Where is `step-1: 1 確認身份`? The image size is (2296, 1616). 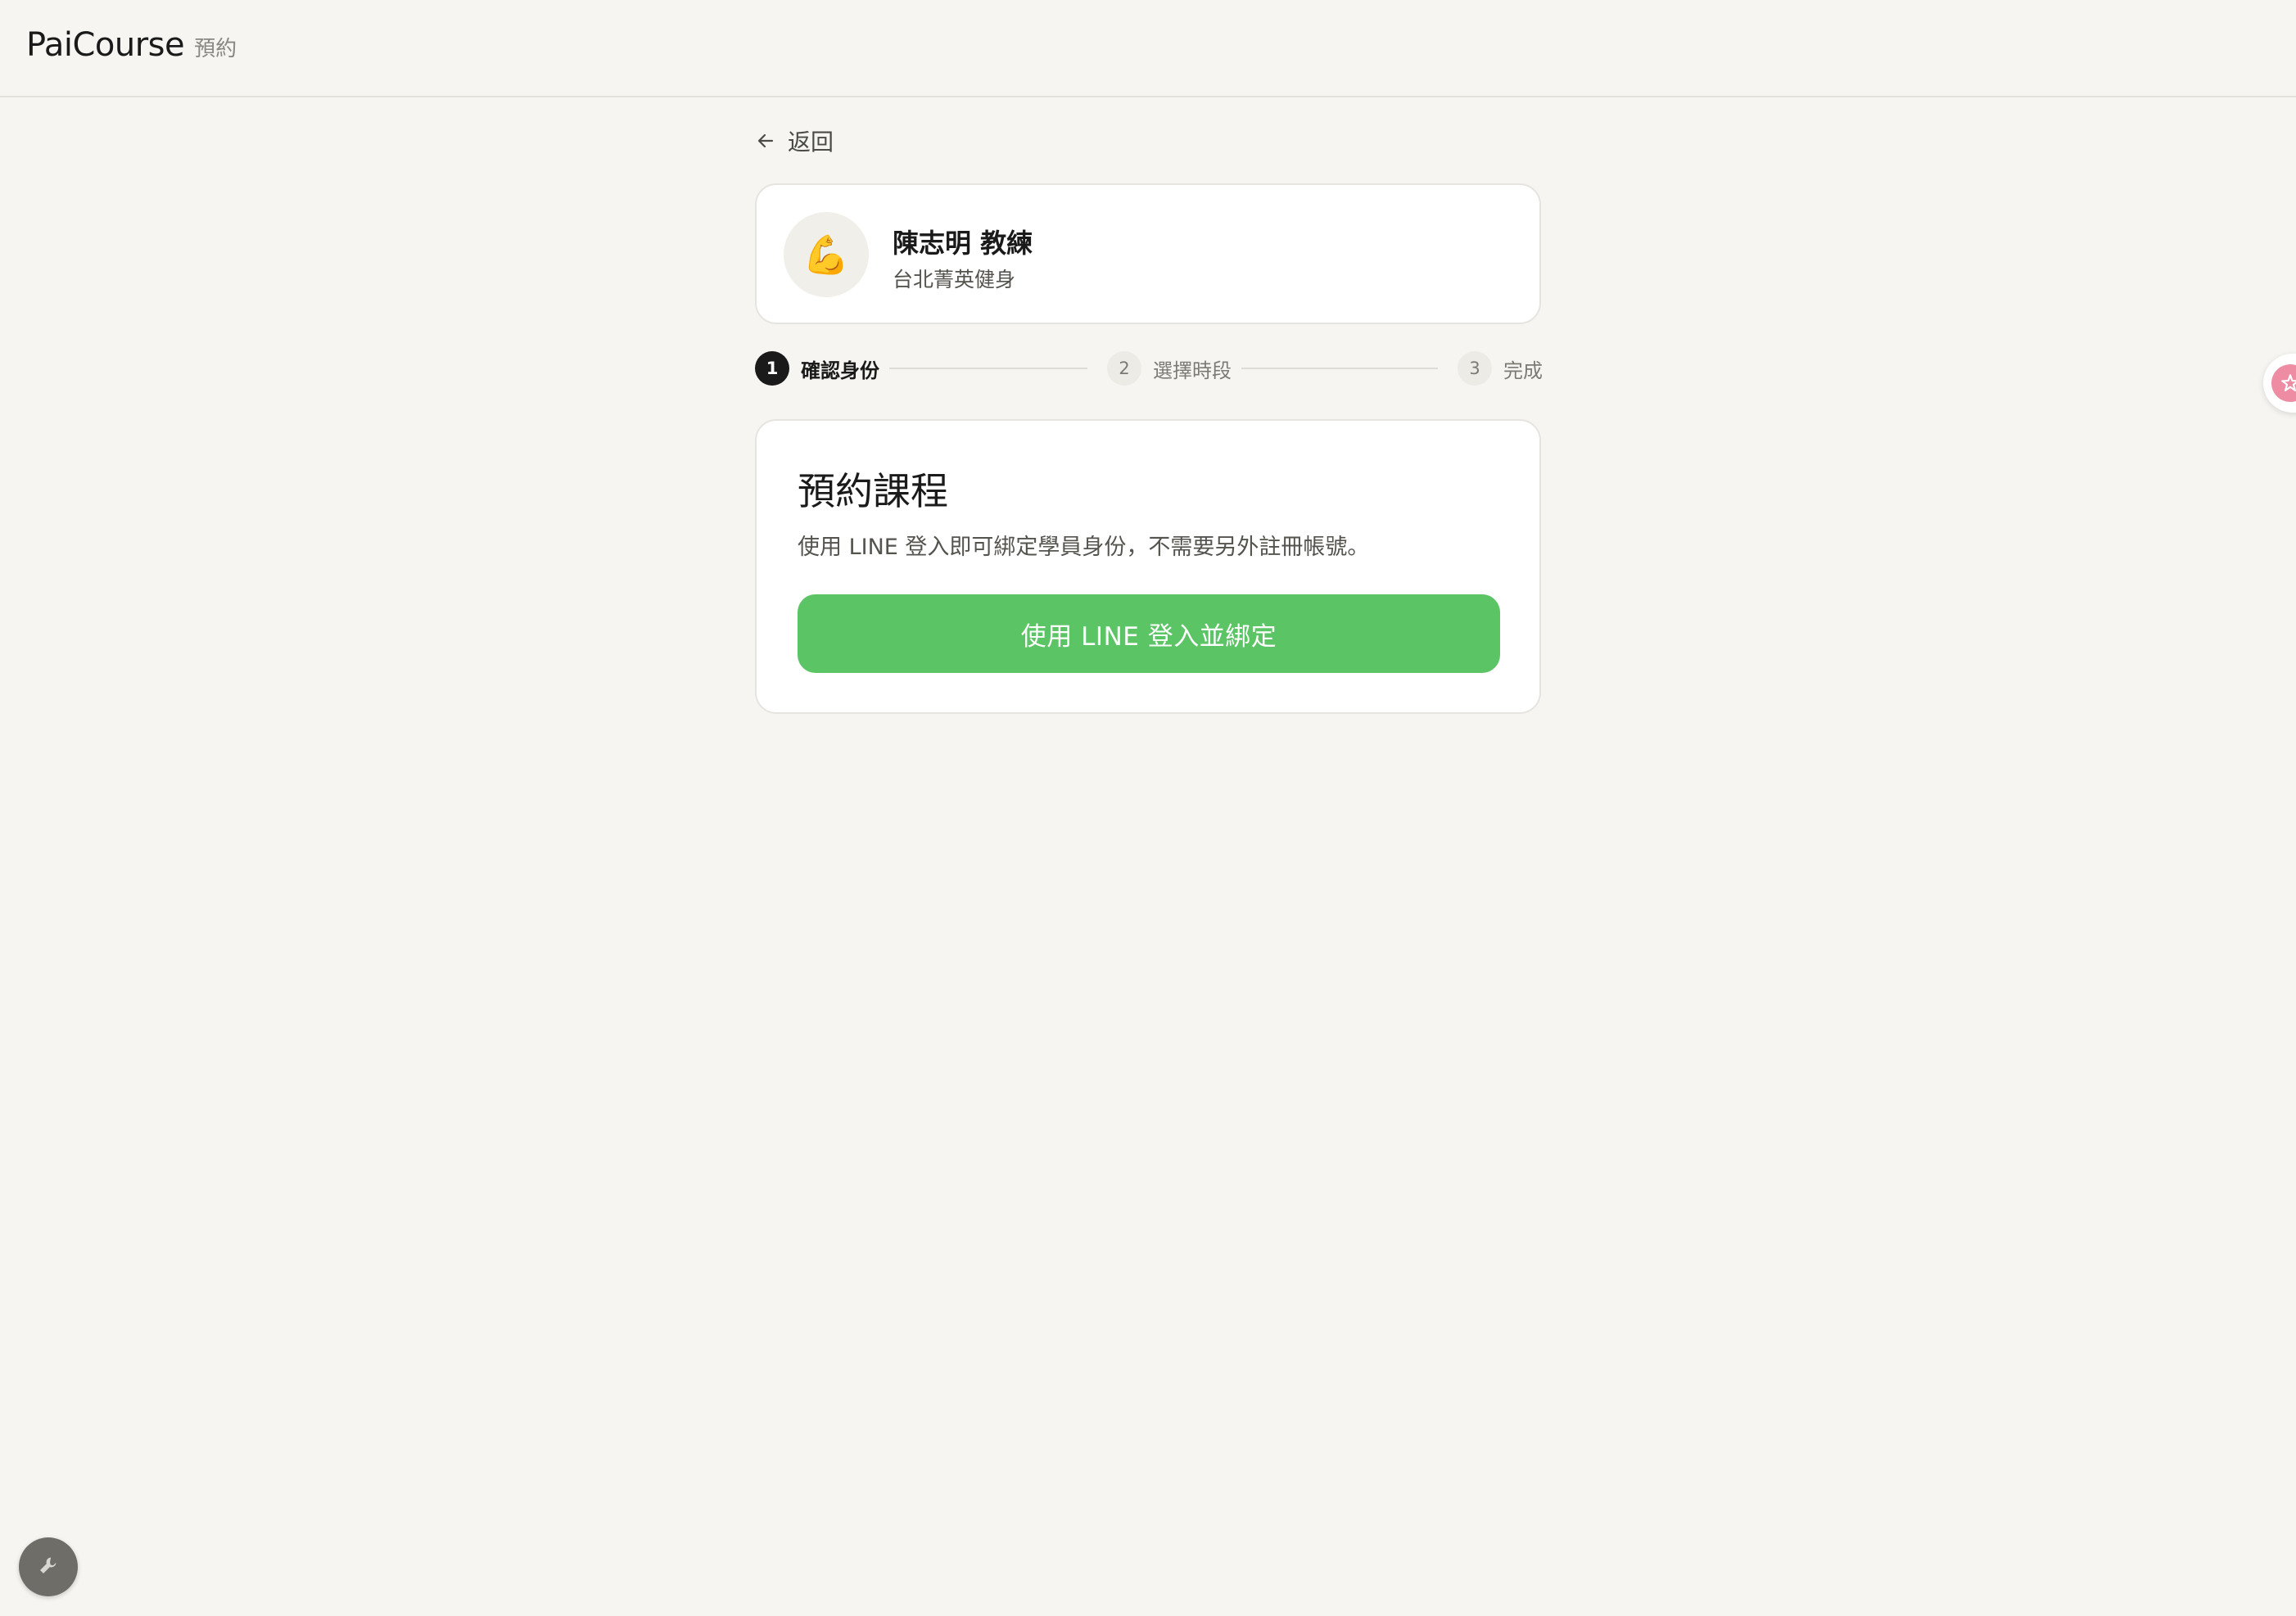
step-1: 1 確認身份 is located at coordinates (817, 368).